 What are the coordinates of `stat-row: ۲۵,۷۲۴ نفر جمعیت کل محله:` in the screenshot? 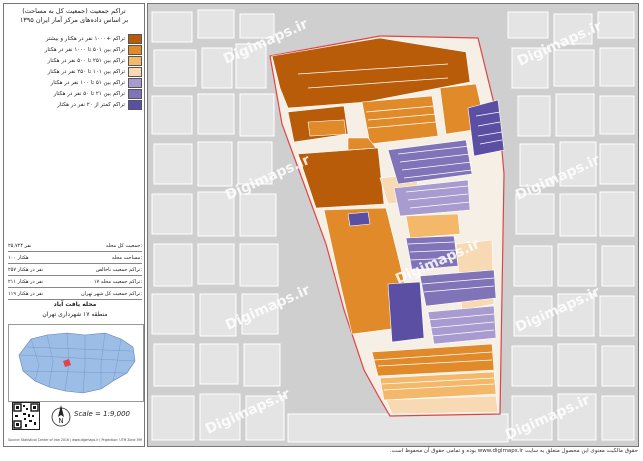 It's located at (75, 246).